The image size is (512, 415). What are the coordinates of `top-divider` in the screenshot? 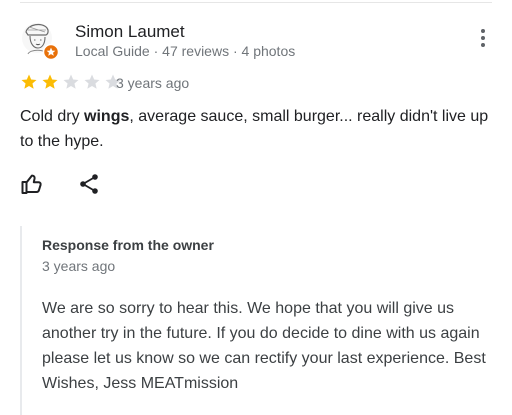 It's located at (256, 2).